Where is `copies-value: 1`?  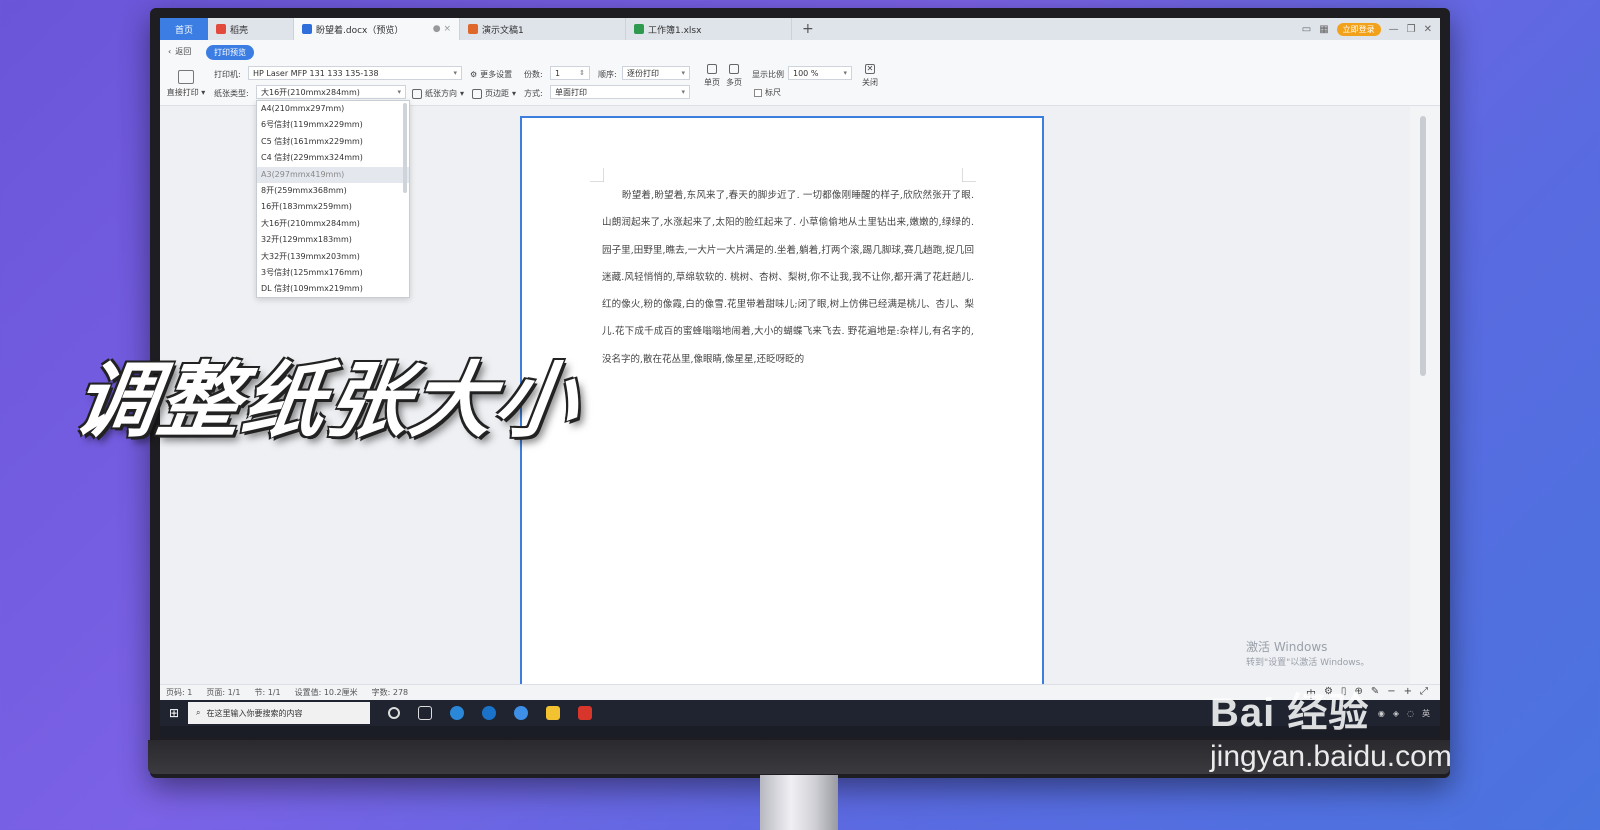
copies-value: 1 is located at coordinates (558, 73).